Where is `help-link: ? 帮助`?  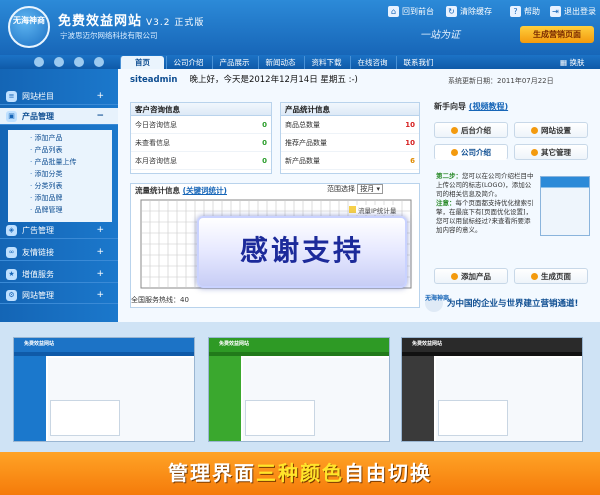 help-link: ? 帮助 is located at coordinates (525, 11).